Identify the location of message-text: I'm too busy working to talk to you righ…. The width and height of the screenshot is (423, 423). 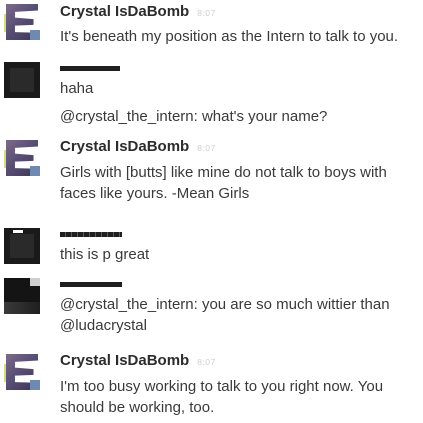
(222, 386).